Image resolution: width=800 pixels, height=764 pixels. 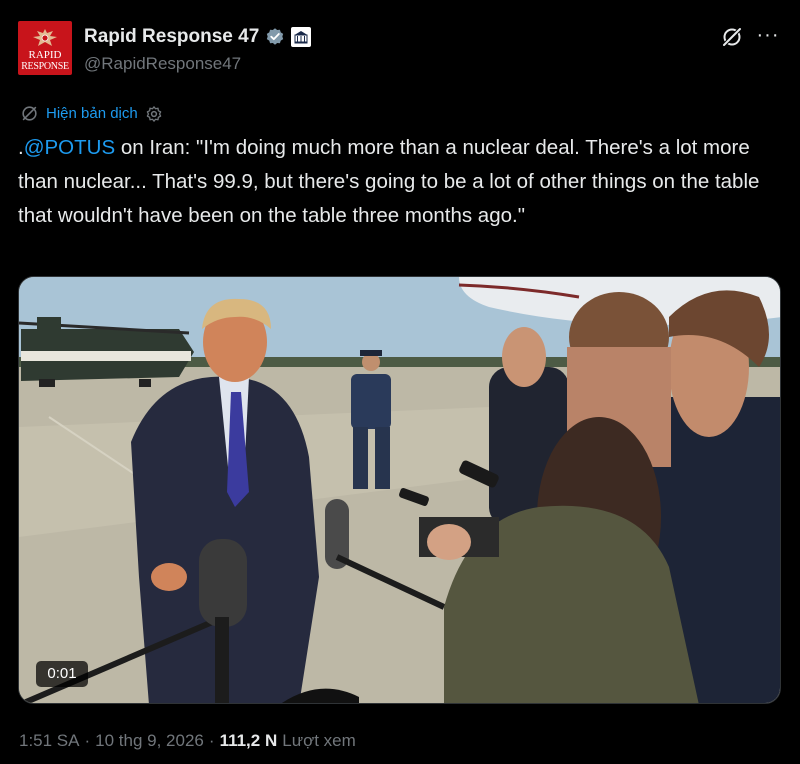 I want to click on author-avatar: RAPID RESPONSE, so click(x=45, y=48).